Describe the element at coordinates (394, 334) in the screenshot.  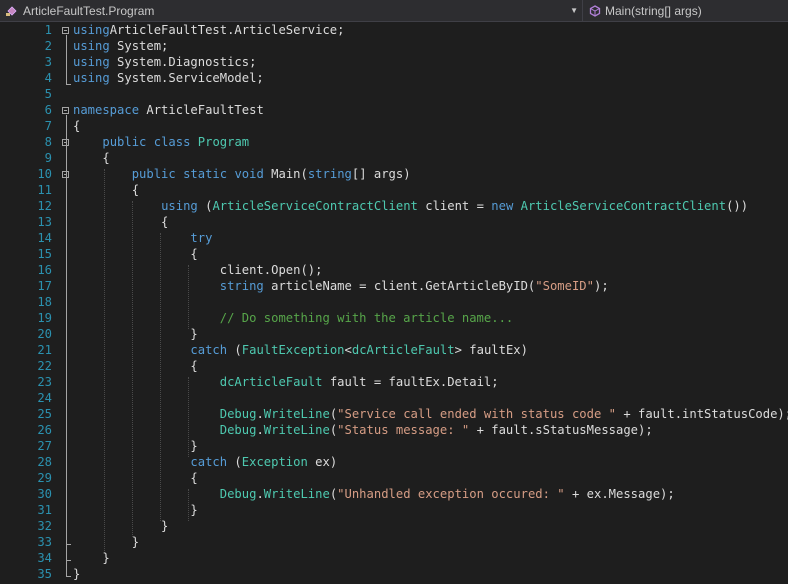
I see `code-line: 20 }` at that location.